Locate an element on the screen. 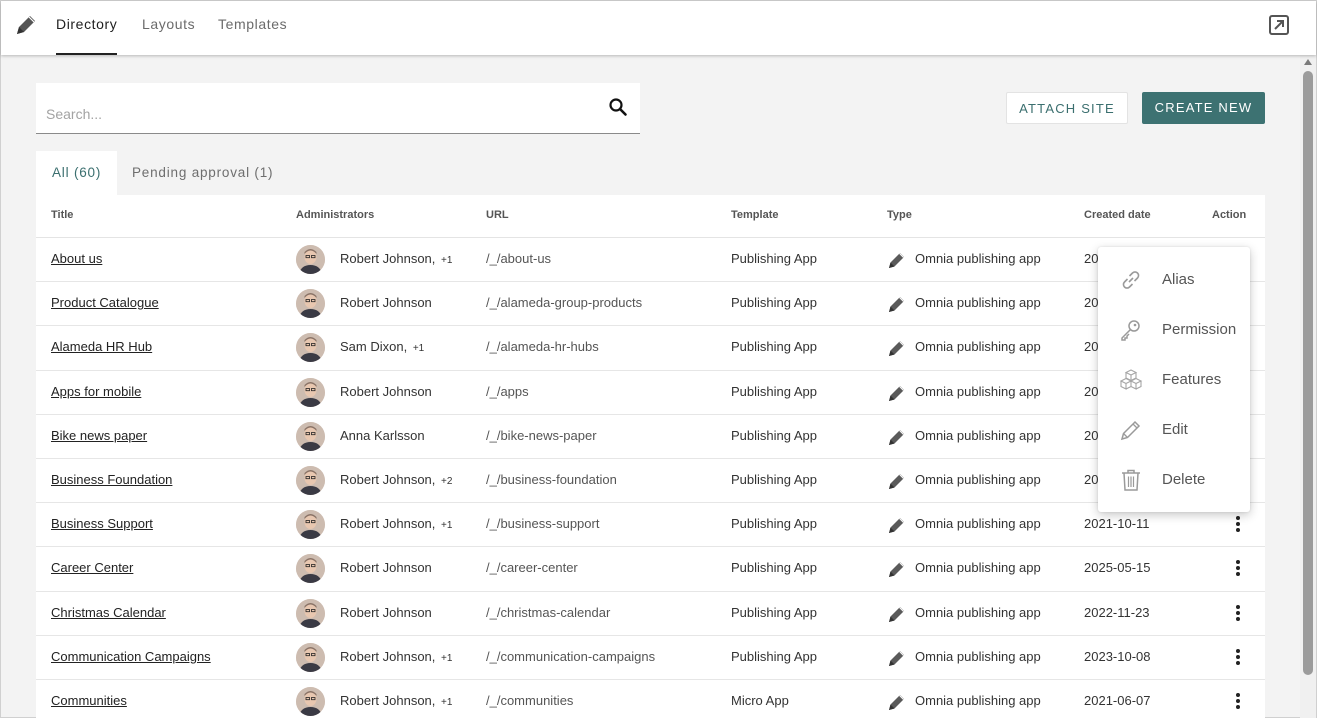 The height and width of the screenshot is (718, 1317). attach-site-button: ATTACH SITE is located at coordinates (1067, 108).